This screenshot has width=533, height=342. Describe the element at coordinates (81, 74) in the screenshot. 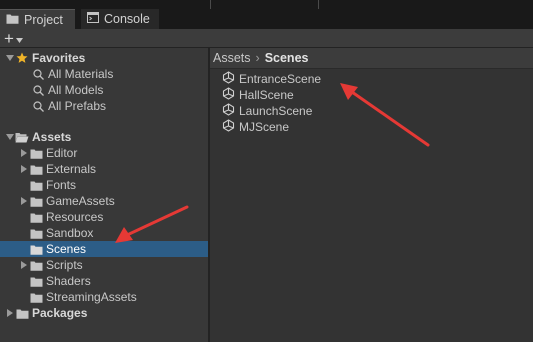

I see `favorite-item-label: All Materials` at that location.